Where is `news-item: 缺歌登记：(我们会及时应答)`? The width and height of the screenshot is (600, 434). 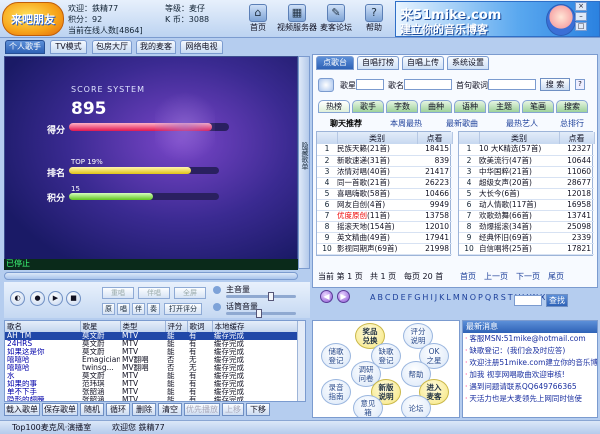 news-item: 缺歌登记：(我们会及时应答) is located at coordinates (530, 351).